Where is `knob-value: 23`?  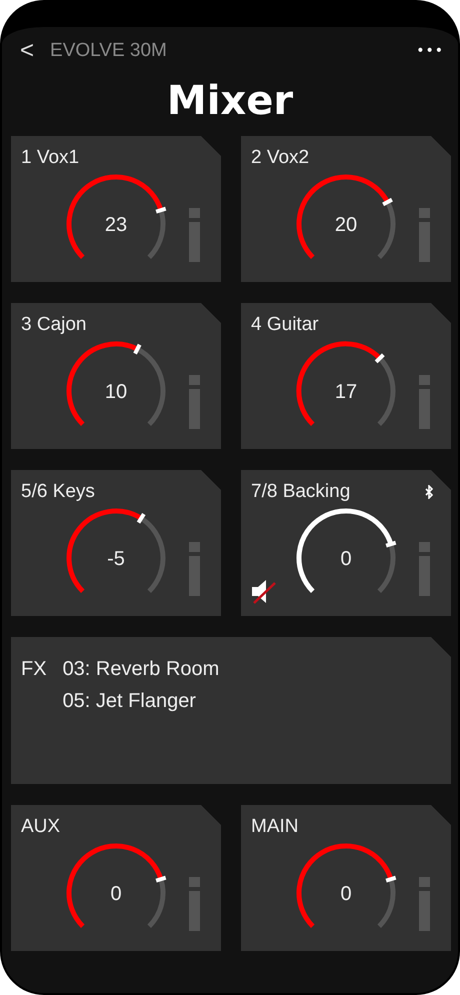
knob-value: 23 is located at coordinates (116, 225).